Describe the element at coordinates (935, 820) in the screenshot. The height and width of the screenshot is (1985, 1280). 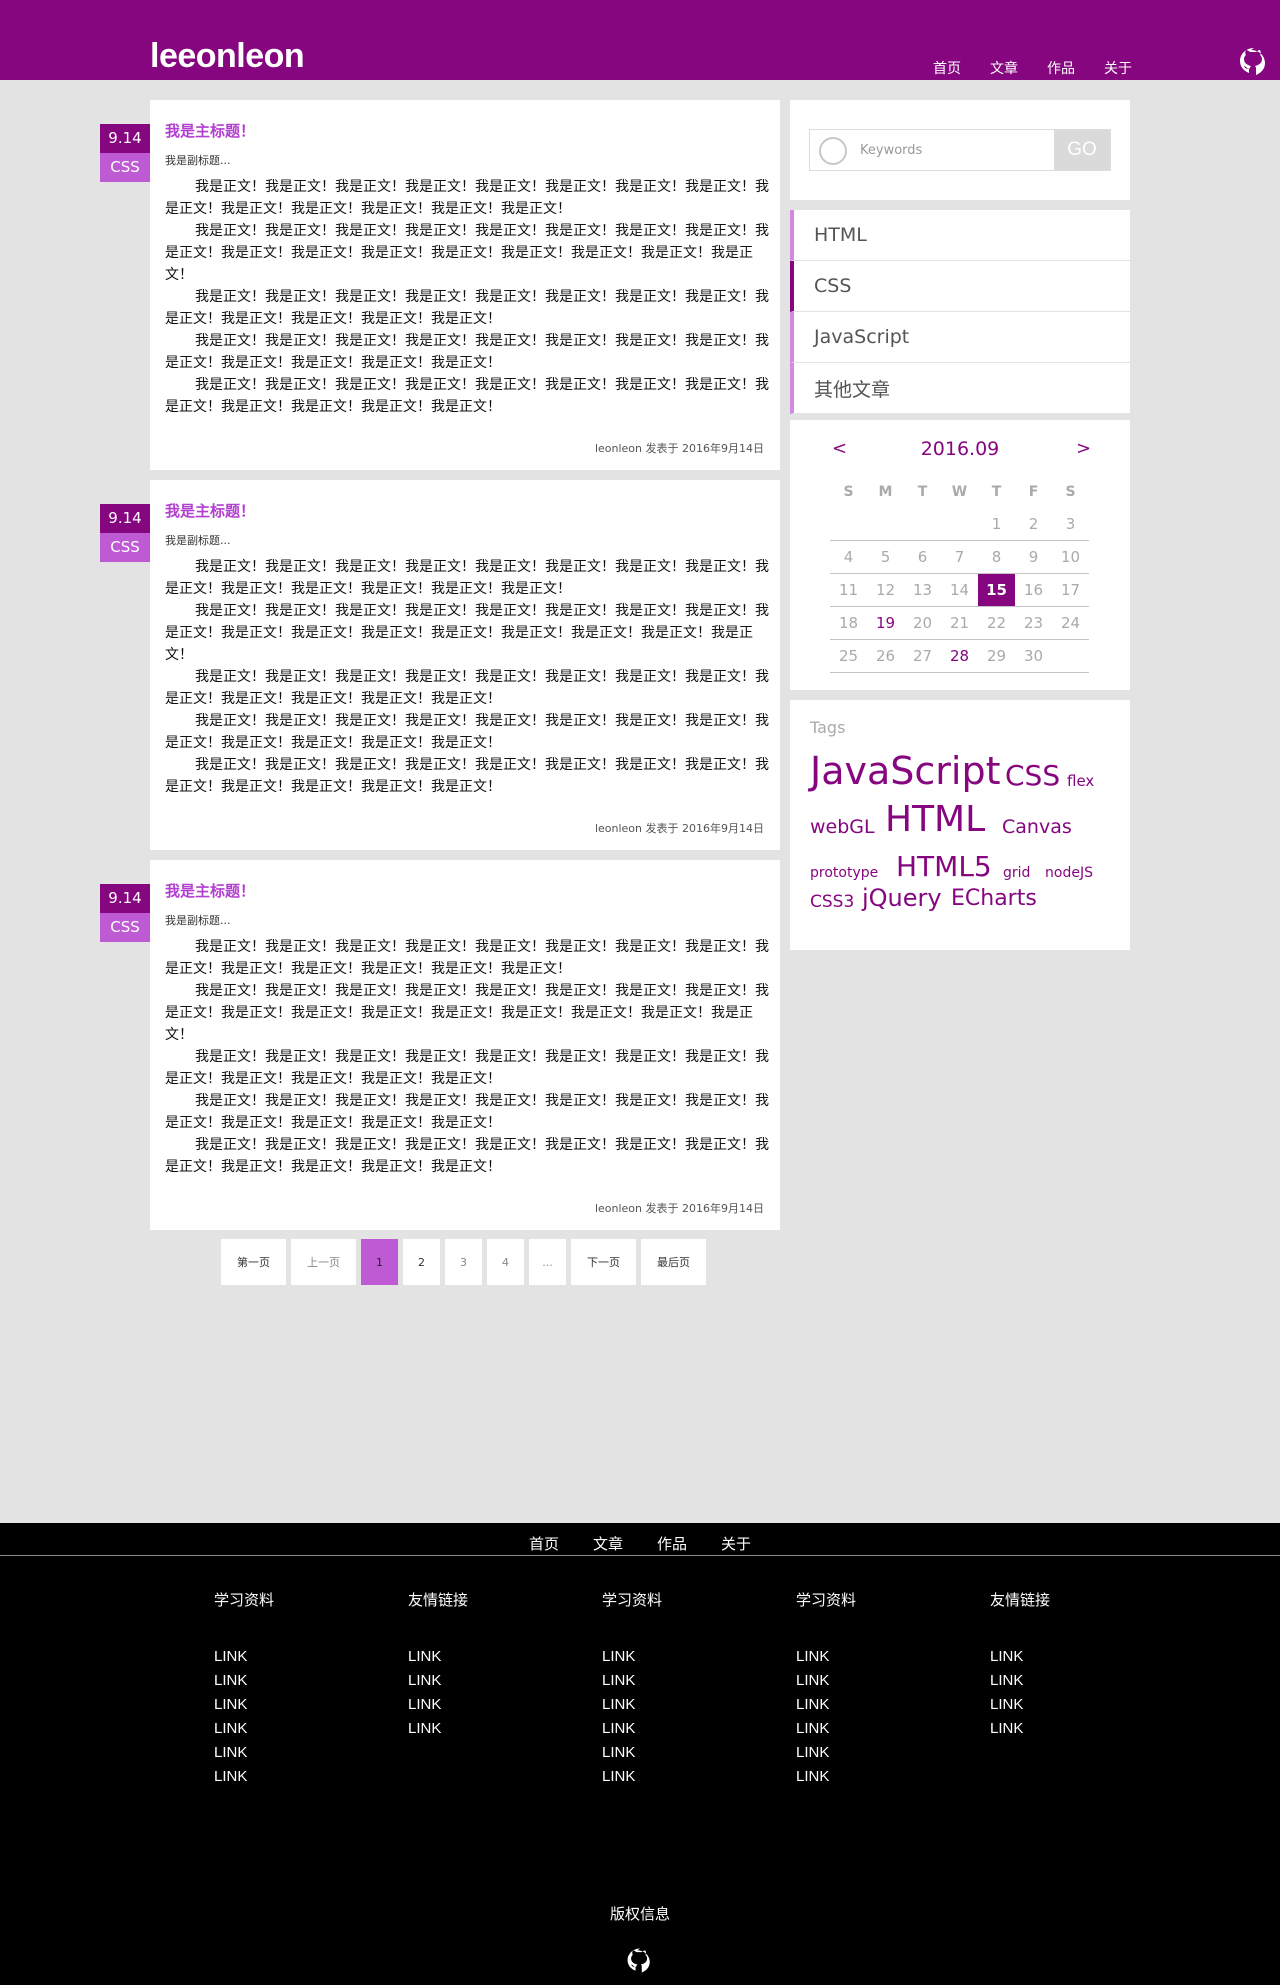
I see `tag-html: HTML` at that location.